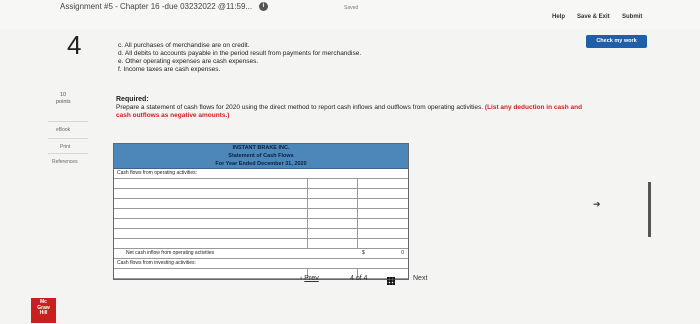  Describe the element at coordinates (261, 148) in the screenshot. I see `company-name: INSTANT BRAKE INC.` at that location.